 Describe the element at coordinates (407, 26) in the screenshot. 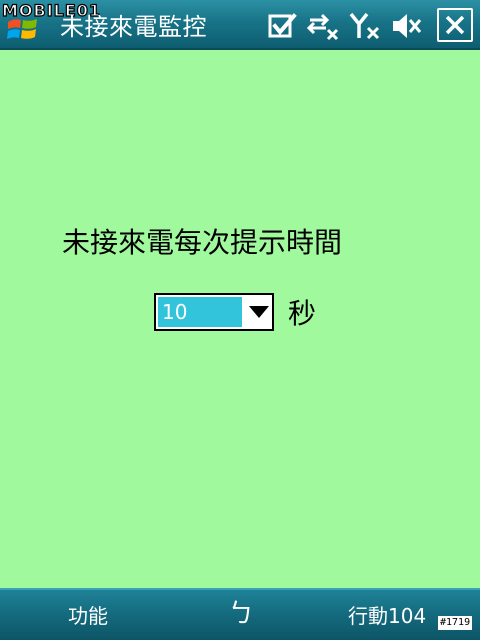

I see `speaker-muted-icon` at that location.